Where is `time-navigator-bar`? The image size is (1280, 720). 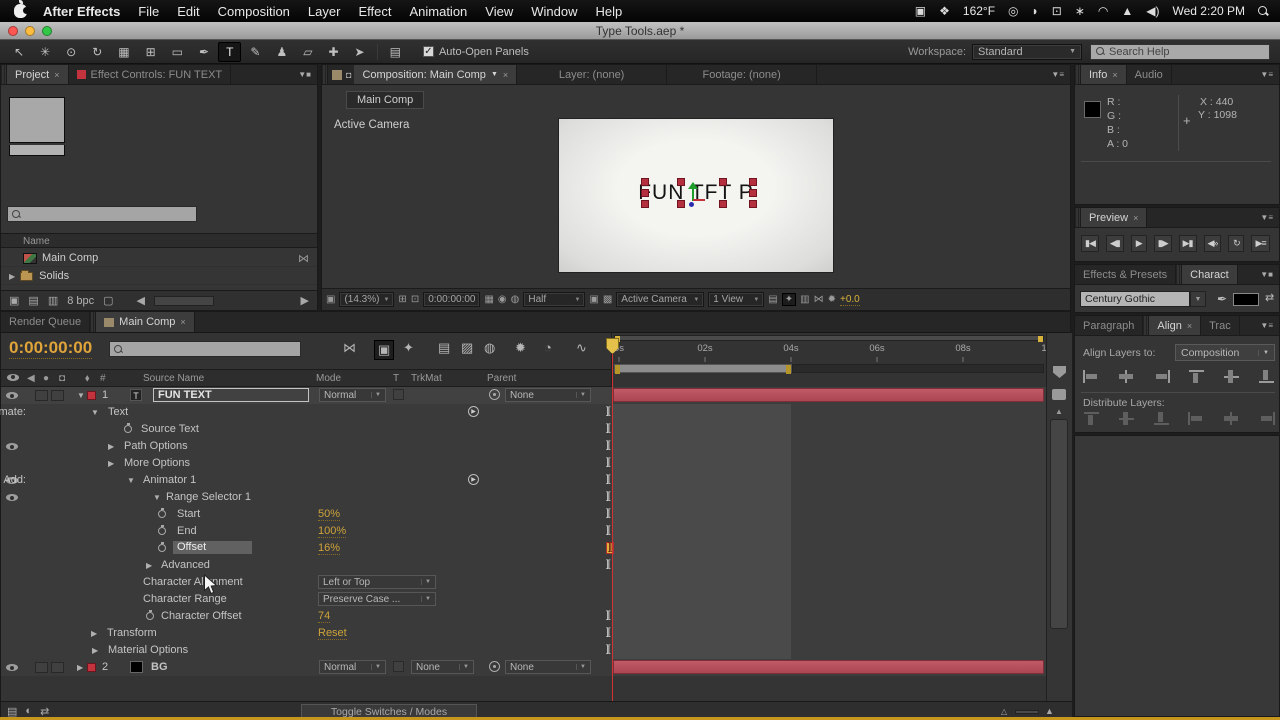 time-navigator-bar is located at coordinates (829, 338).